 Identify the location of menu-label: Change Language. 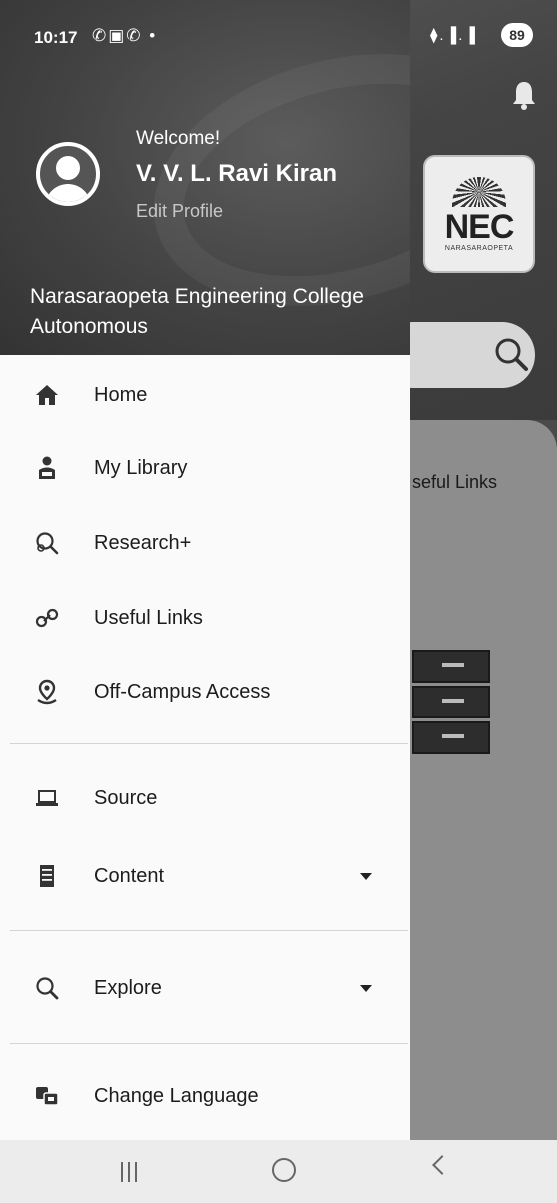
(176, 1095).